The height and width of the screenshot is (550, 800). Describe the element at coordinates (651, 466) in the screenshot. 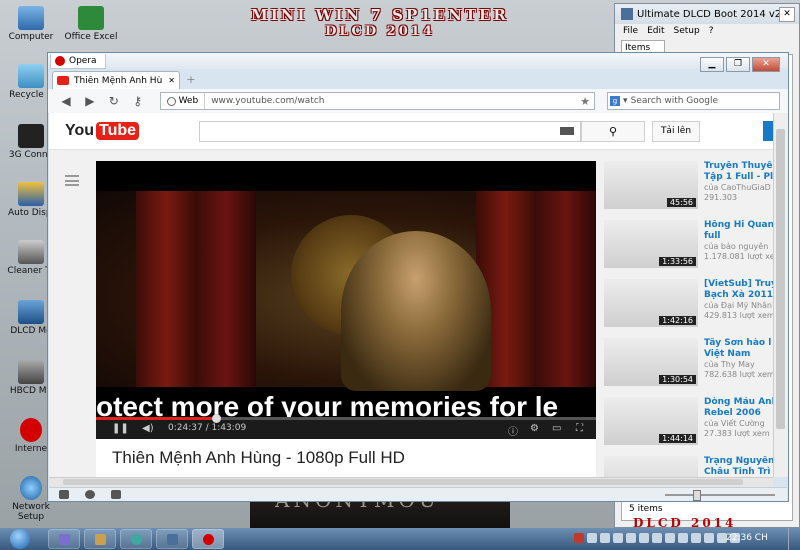

I see `video-thumbnail` at that location.